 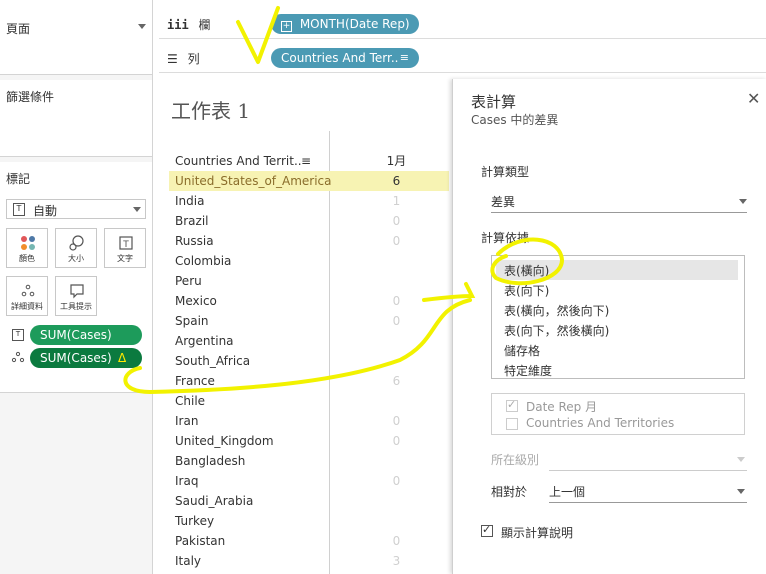 What do you see at coordinates (753, 98) in the screenshot?
I see `close-icon: ✕` at bounding box center [753, 98].